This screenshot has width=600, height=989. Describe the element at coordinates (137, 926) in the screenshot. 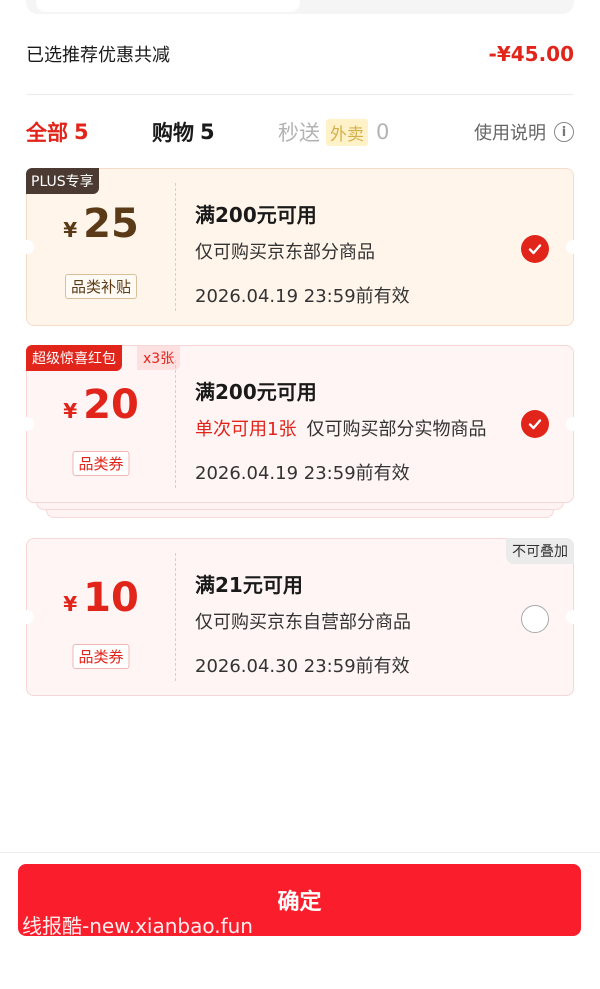

I see `watermark-text: 线报酷-new.xianbao.fun` at that location.